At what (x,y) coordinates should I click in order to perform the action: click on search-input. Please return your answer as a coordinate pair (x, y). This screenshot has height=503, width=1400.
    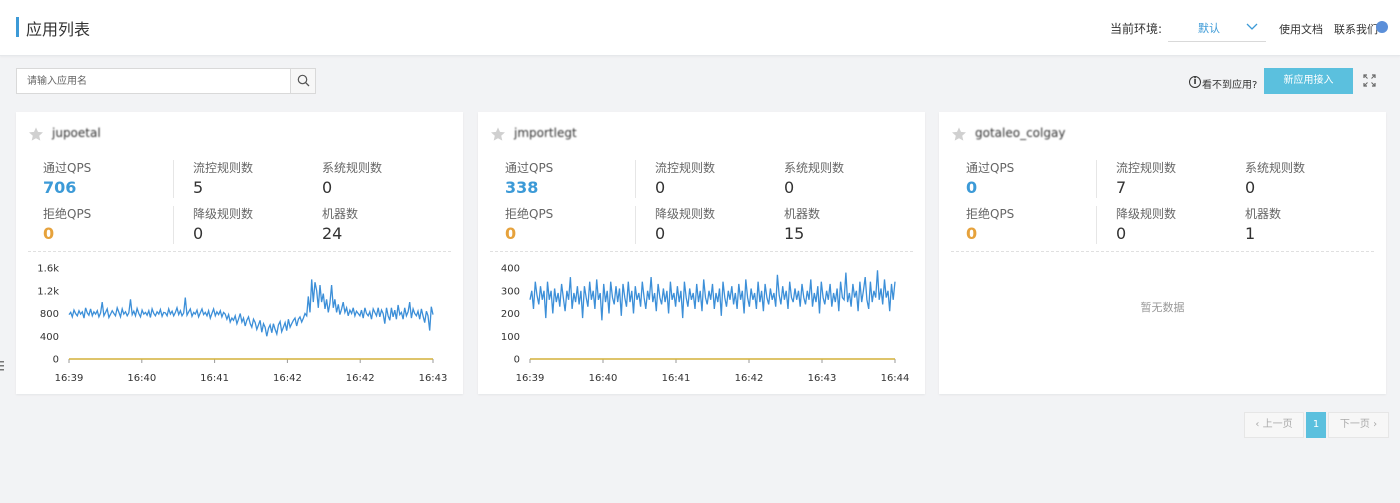
    Looking at the image, I should click on (154, 81).